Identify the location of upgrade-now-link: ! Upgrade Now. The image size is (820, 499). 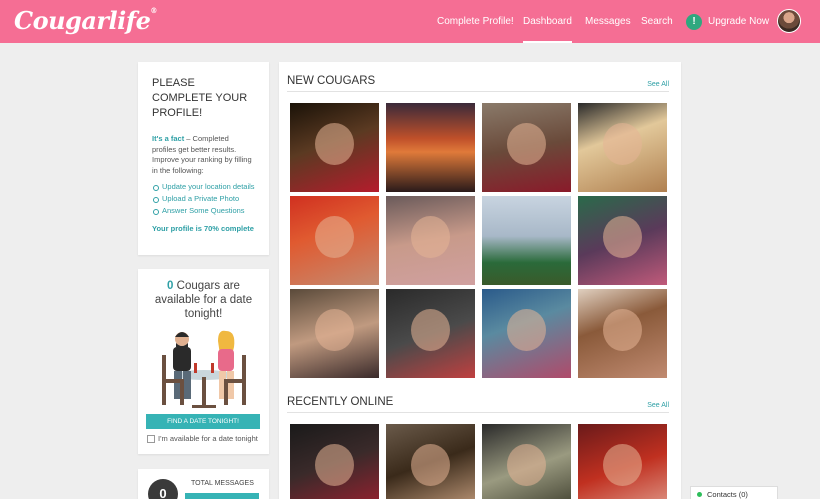
(727, 21).